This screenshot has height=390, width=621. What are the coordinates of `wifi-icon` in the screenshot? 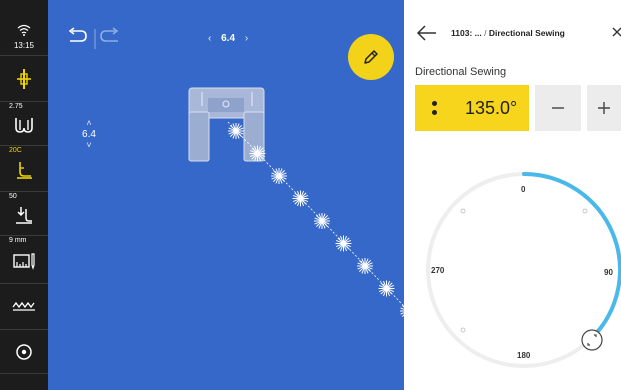 It's located at (24, 30).